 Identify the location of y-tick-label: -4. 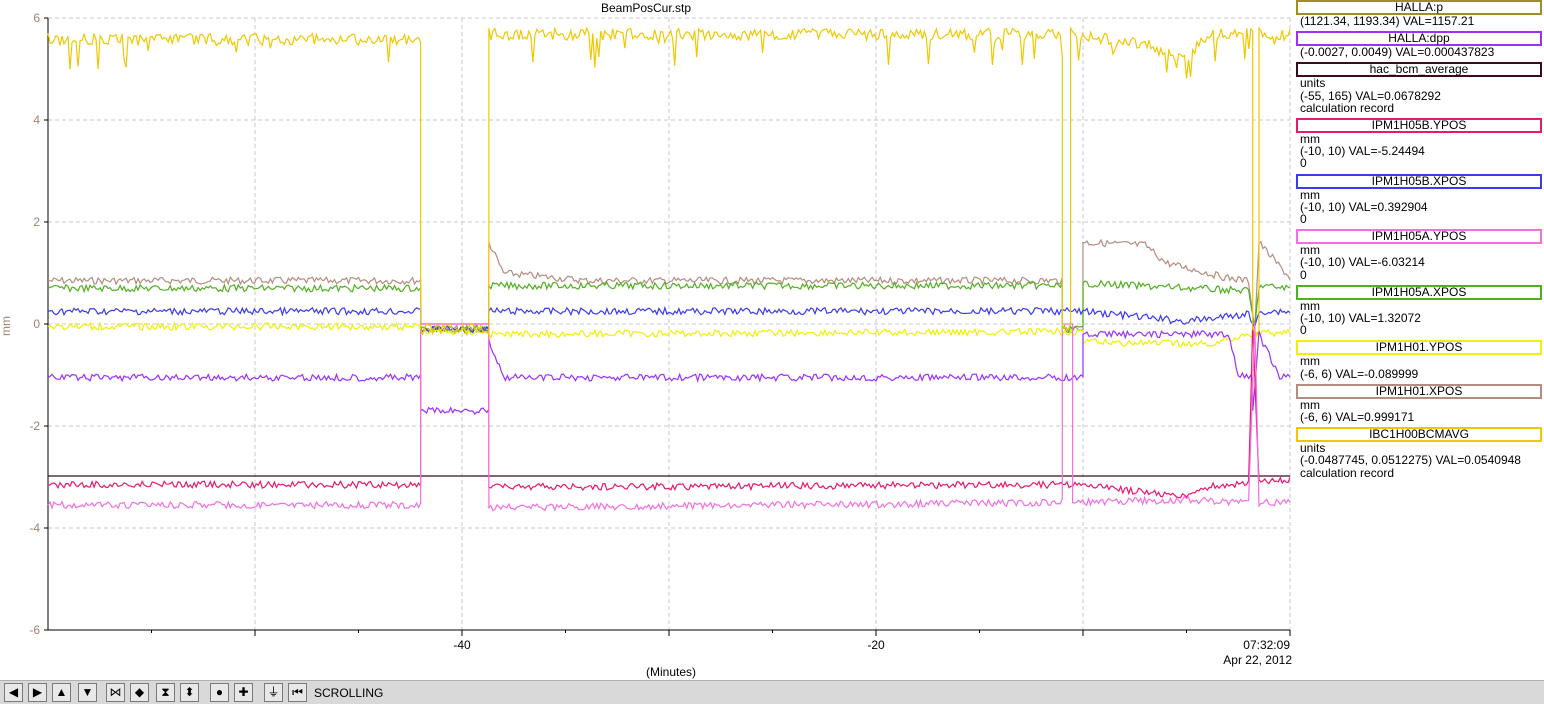
(34, 528).